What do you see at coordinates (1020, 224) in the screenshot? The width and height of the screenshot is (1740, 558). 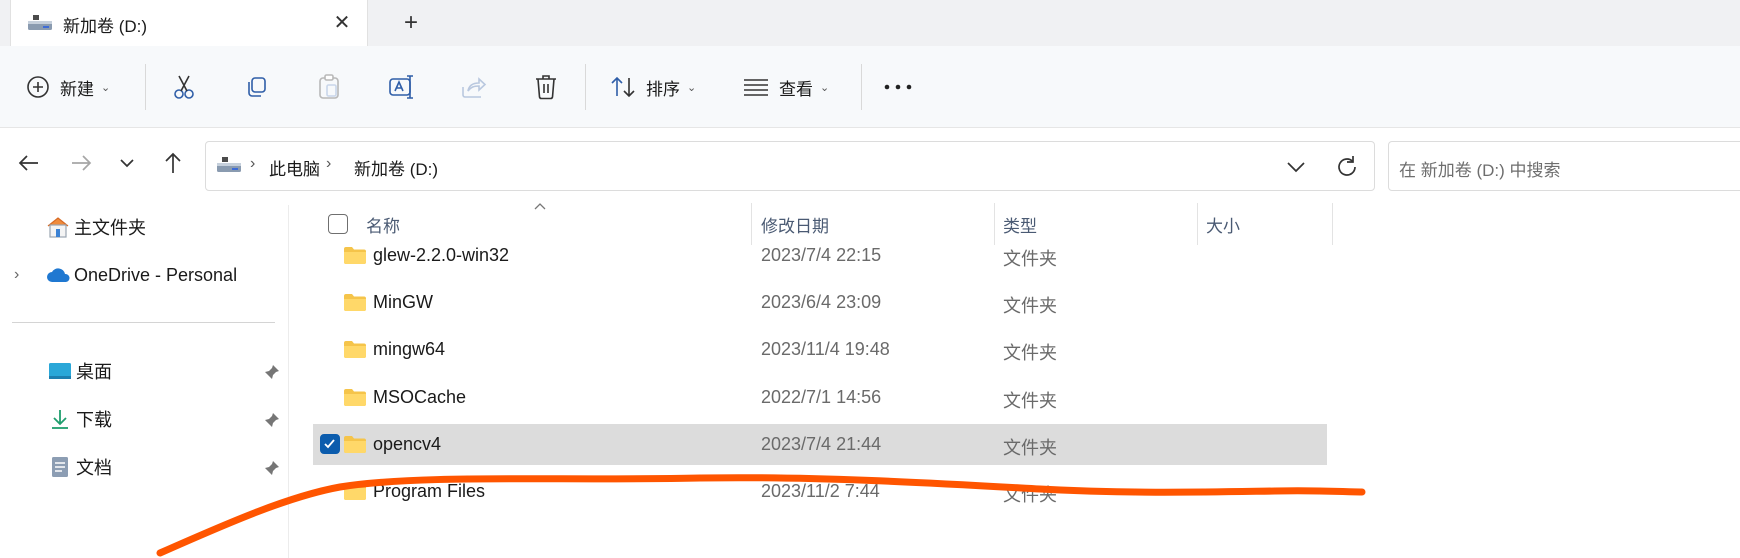 I see `column-header-type: 类型` at bounding box center [1020, 224].